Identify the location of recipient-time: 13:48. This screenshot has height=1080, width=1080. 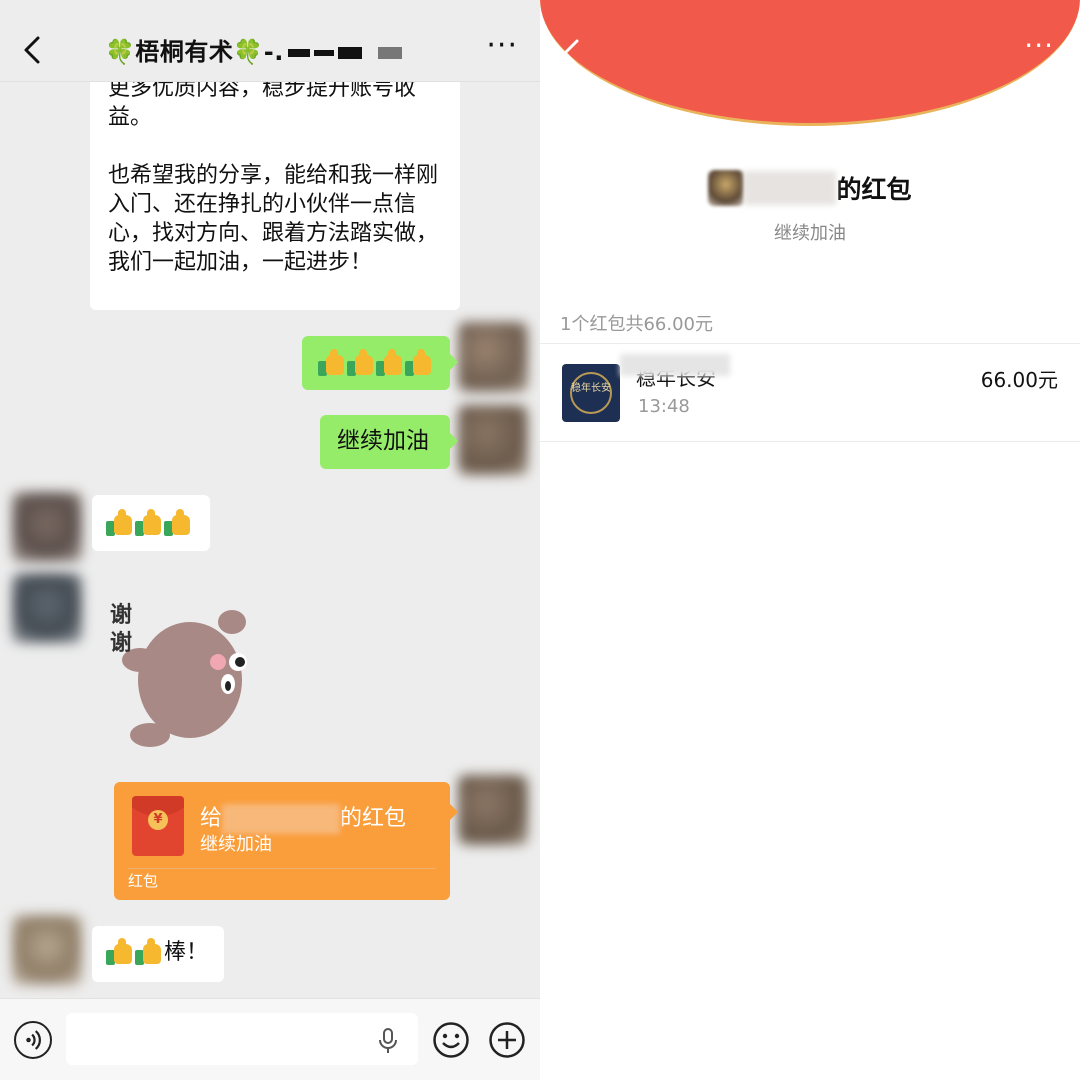
(664, 406).